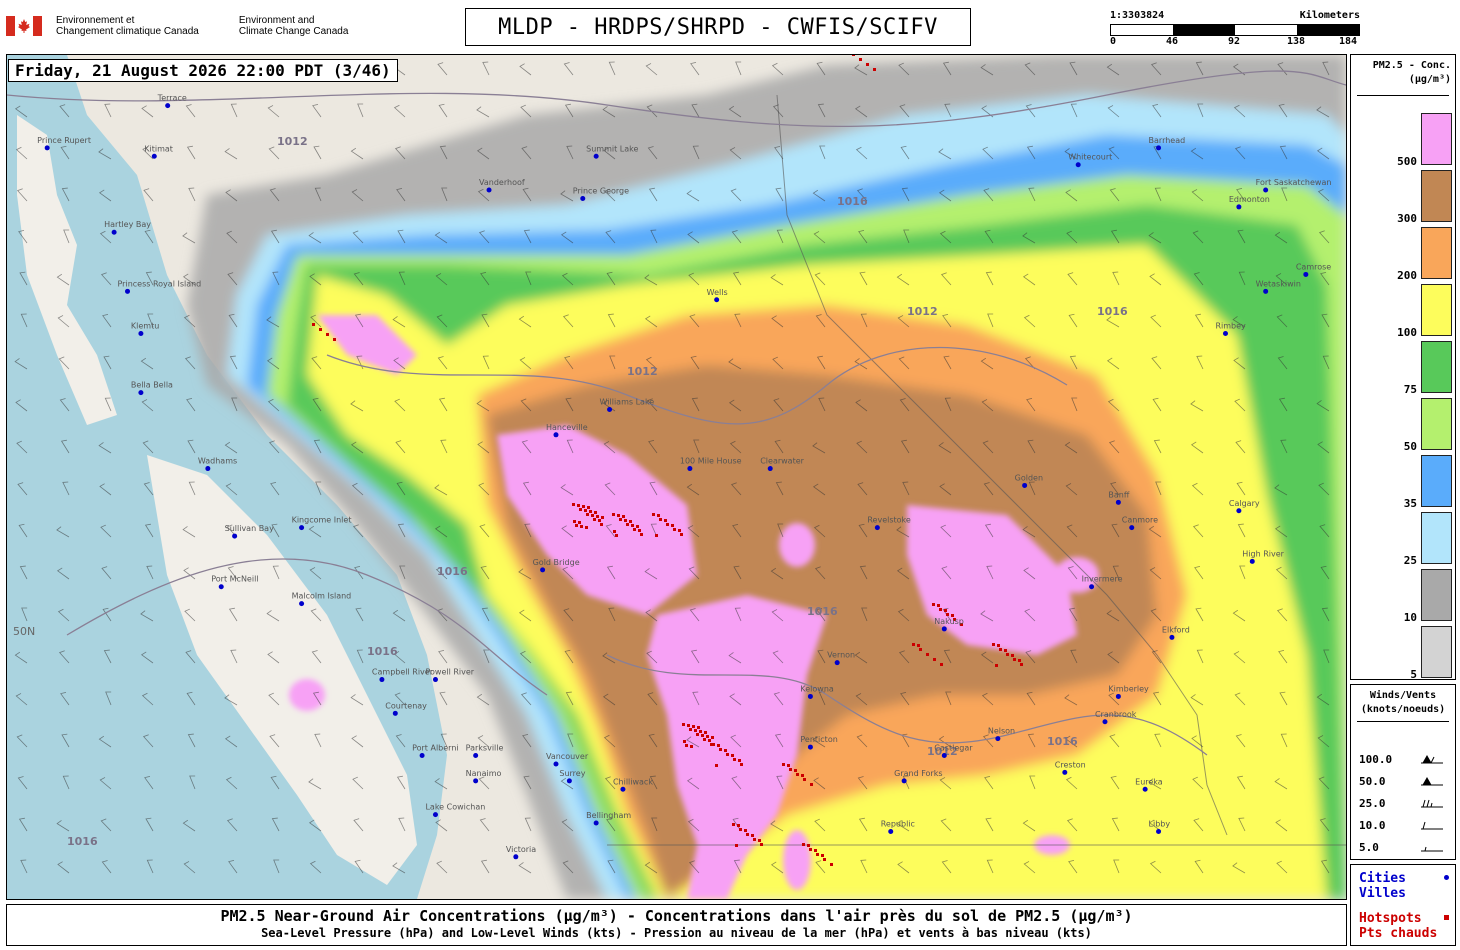  What do you see at coordinates (1070, 764) in the screenshot?
I see `city-label: Creston` at bounding box center [1070, 764].